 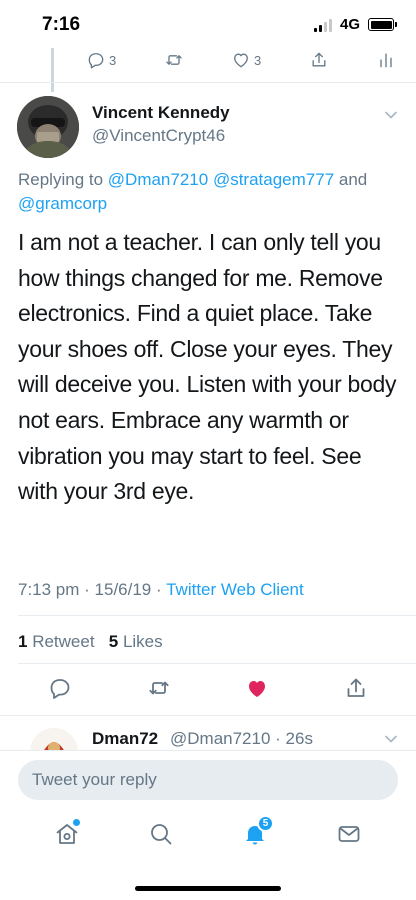 I want to click on home-indicator, so click(x=208, y=888).